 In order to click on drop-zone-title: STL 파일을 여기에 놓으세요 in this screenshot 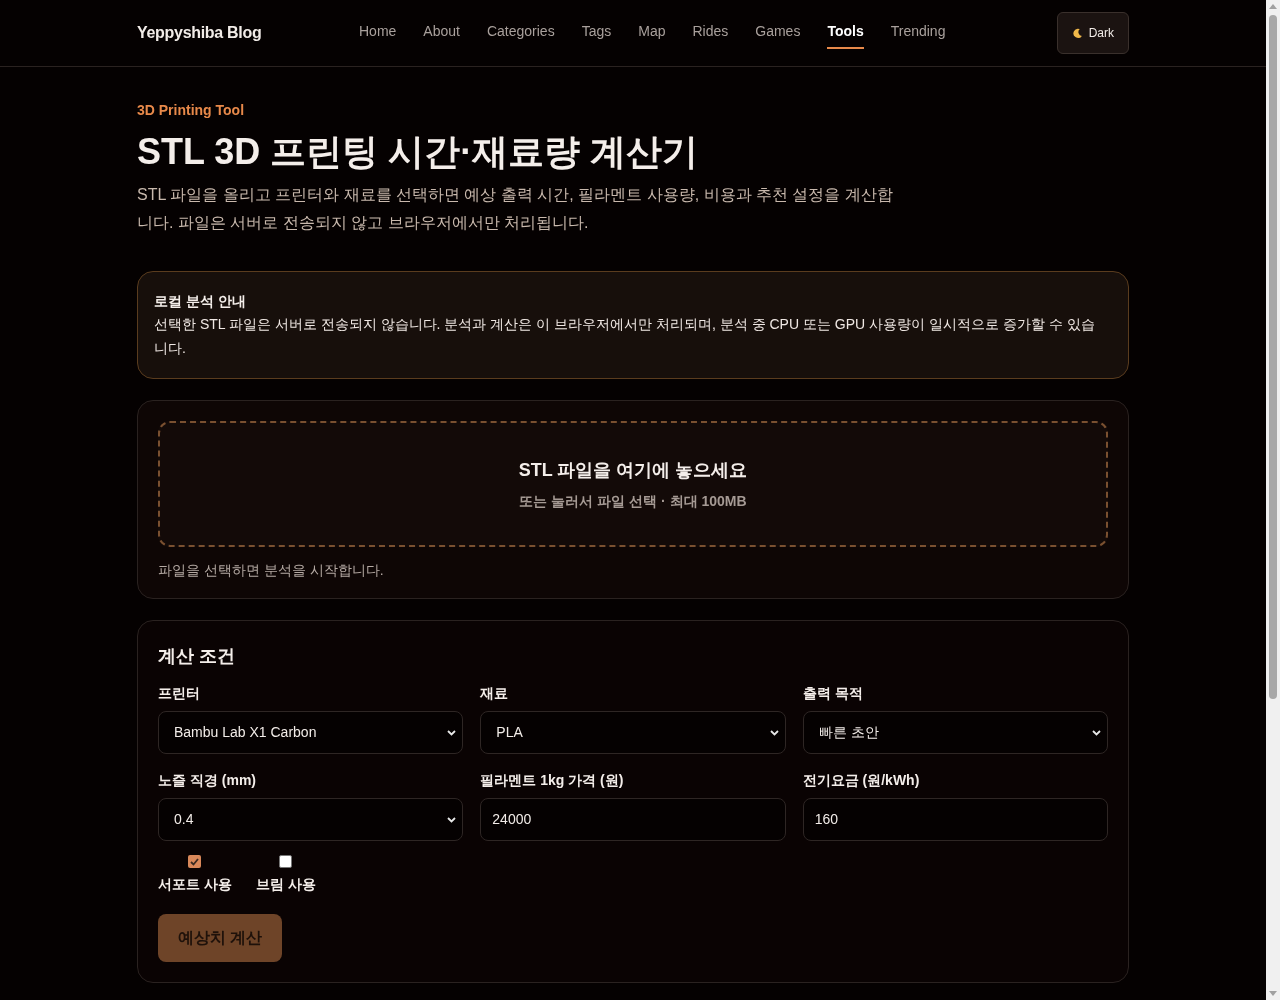, I will do `click(633, 470)`.